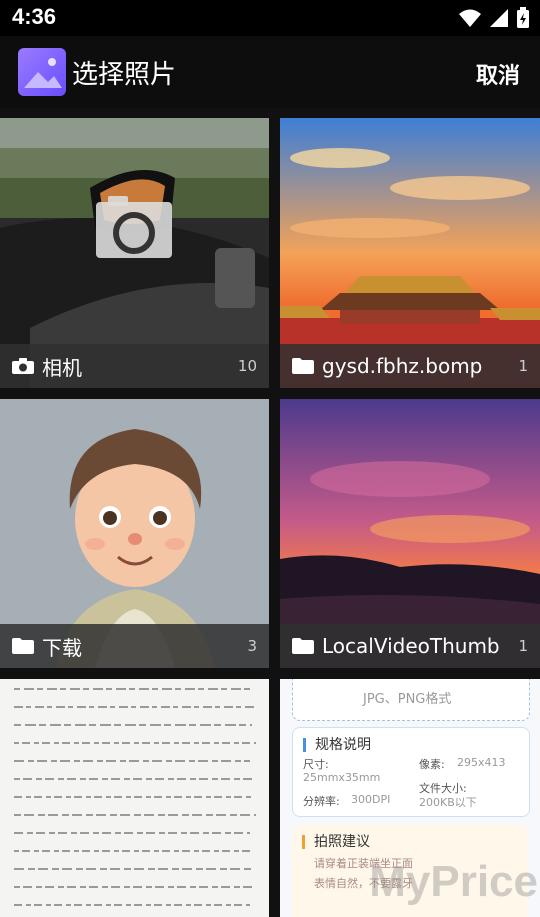 The height and width of the screenshot is (917, 540). I want to click on status-icons, so click(494, 18).